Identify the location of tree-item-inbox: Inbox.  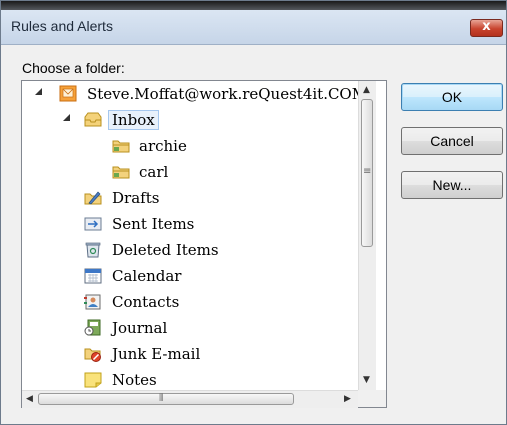
(190, 120).